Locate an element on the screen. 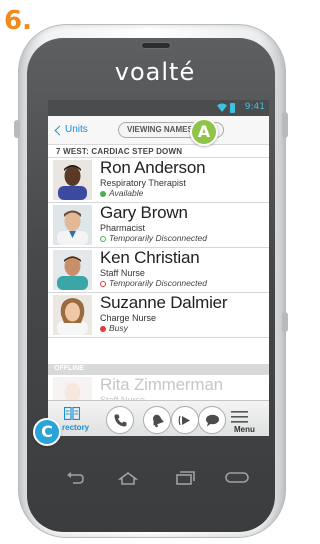 This screenshot has width=320, height=544. search-nav-icon is located at coordinates (237, 478).